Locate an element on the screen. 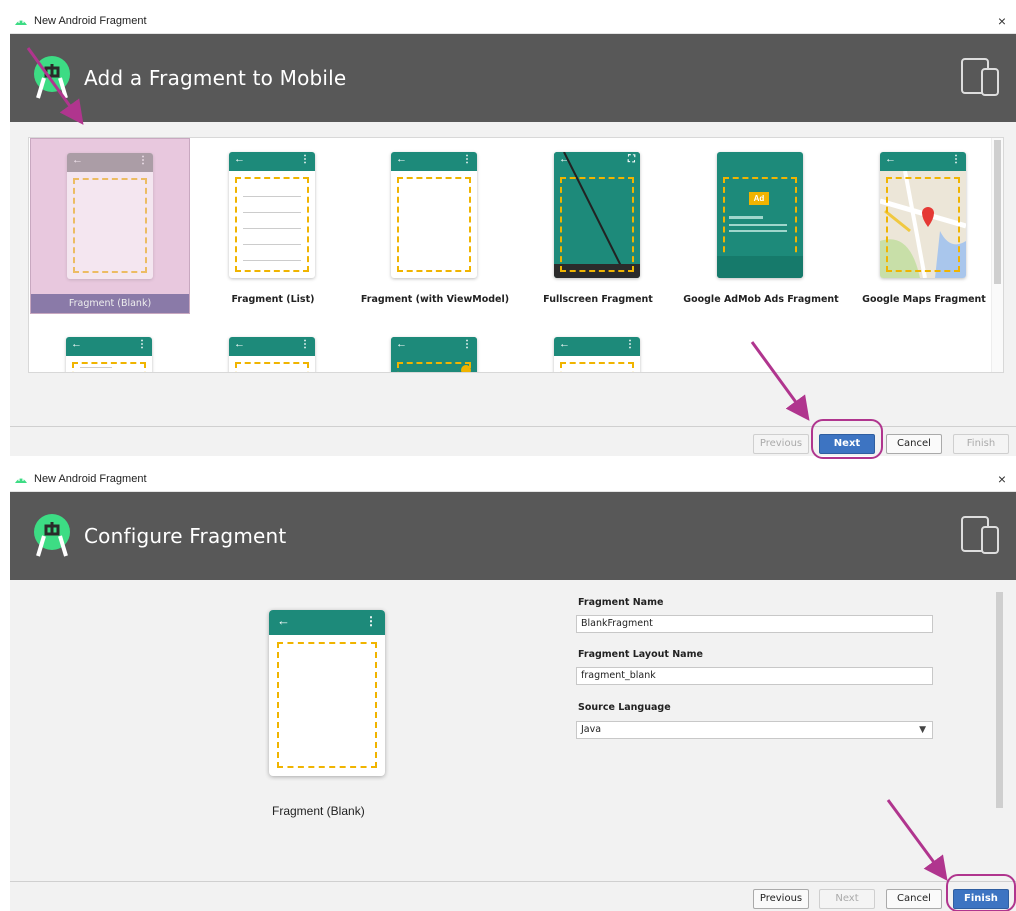 This screenshot has width=1016, height=911. source-language-value: Java is located at coordinates (591, 729).